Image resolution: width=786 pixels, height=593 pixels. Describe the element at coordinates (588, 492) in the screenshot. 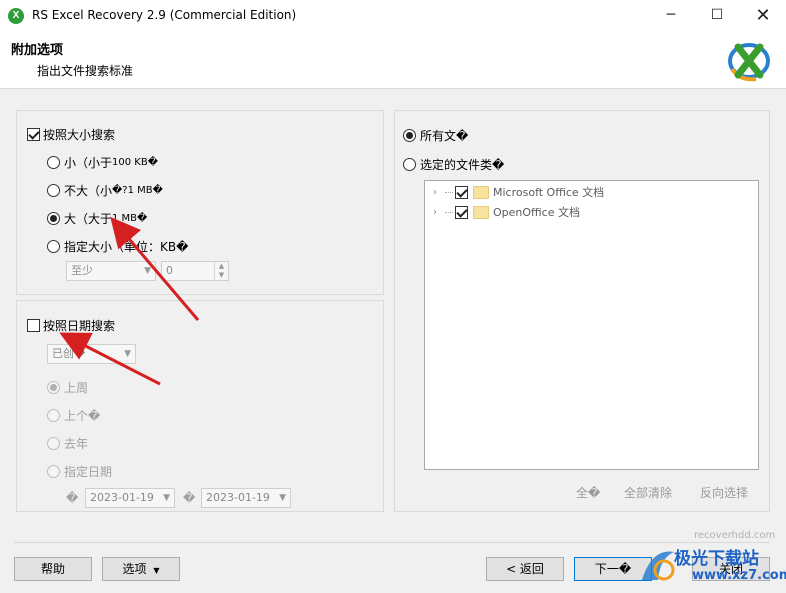

I see `select-all-button: 全�` at that location.